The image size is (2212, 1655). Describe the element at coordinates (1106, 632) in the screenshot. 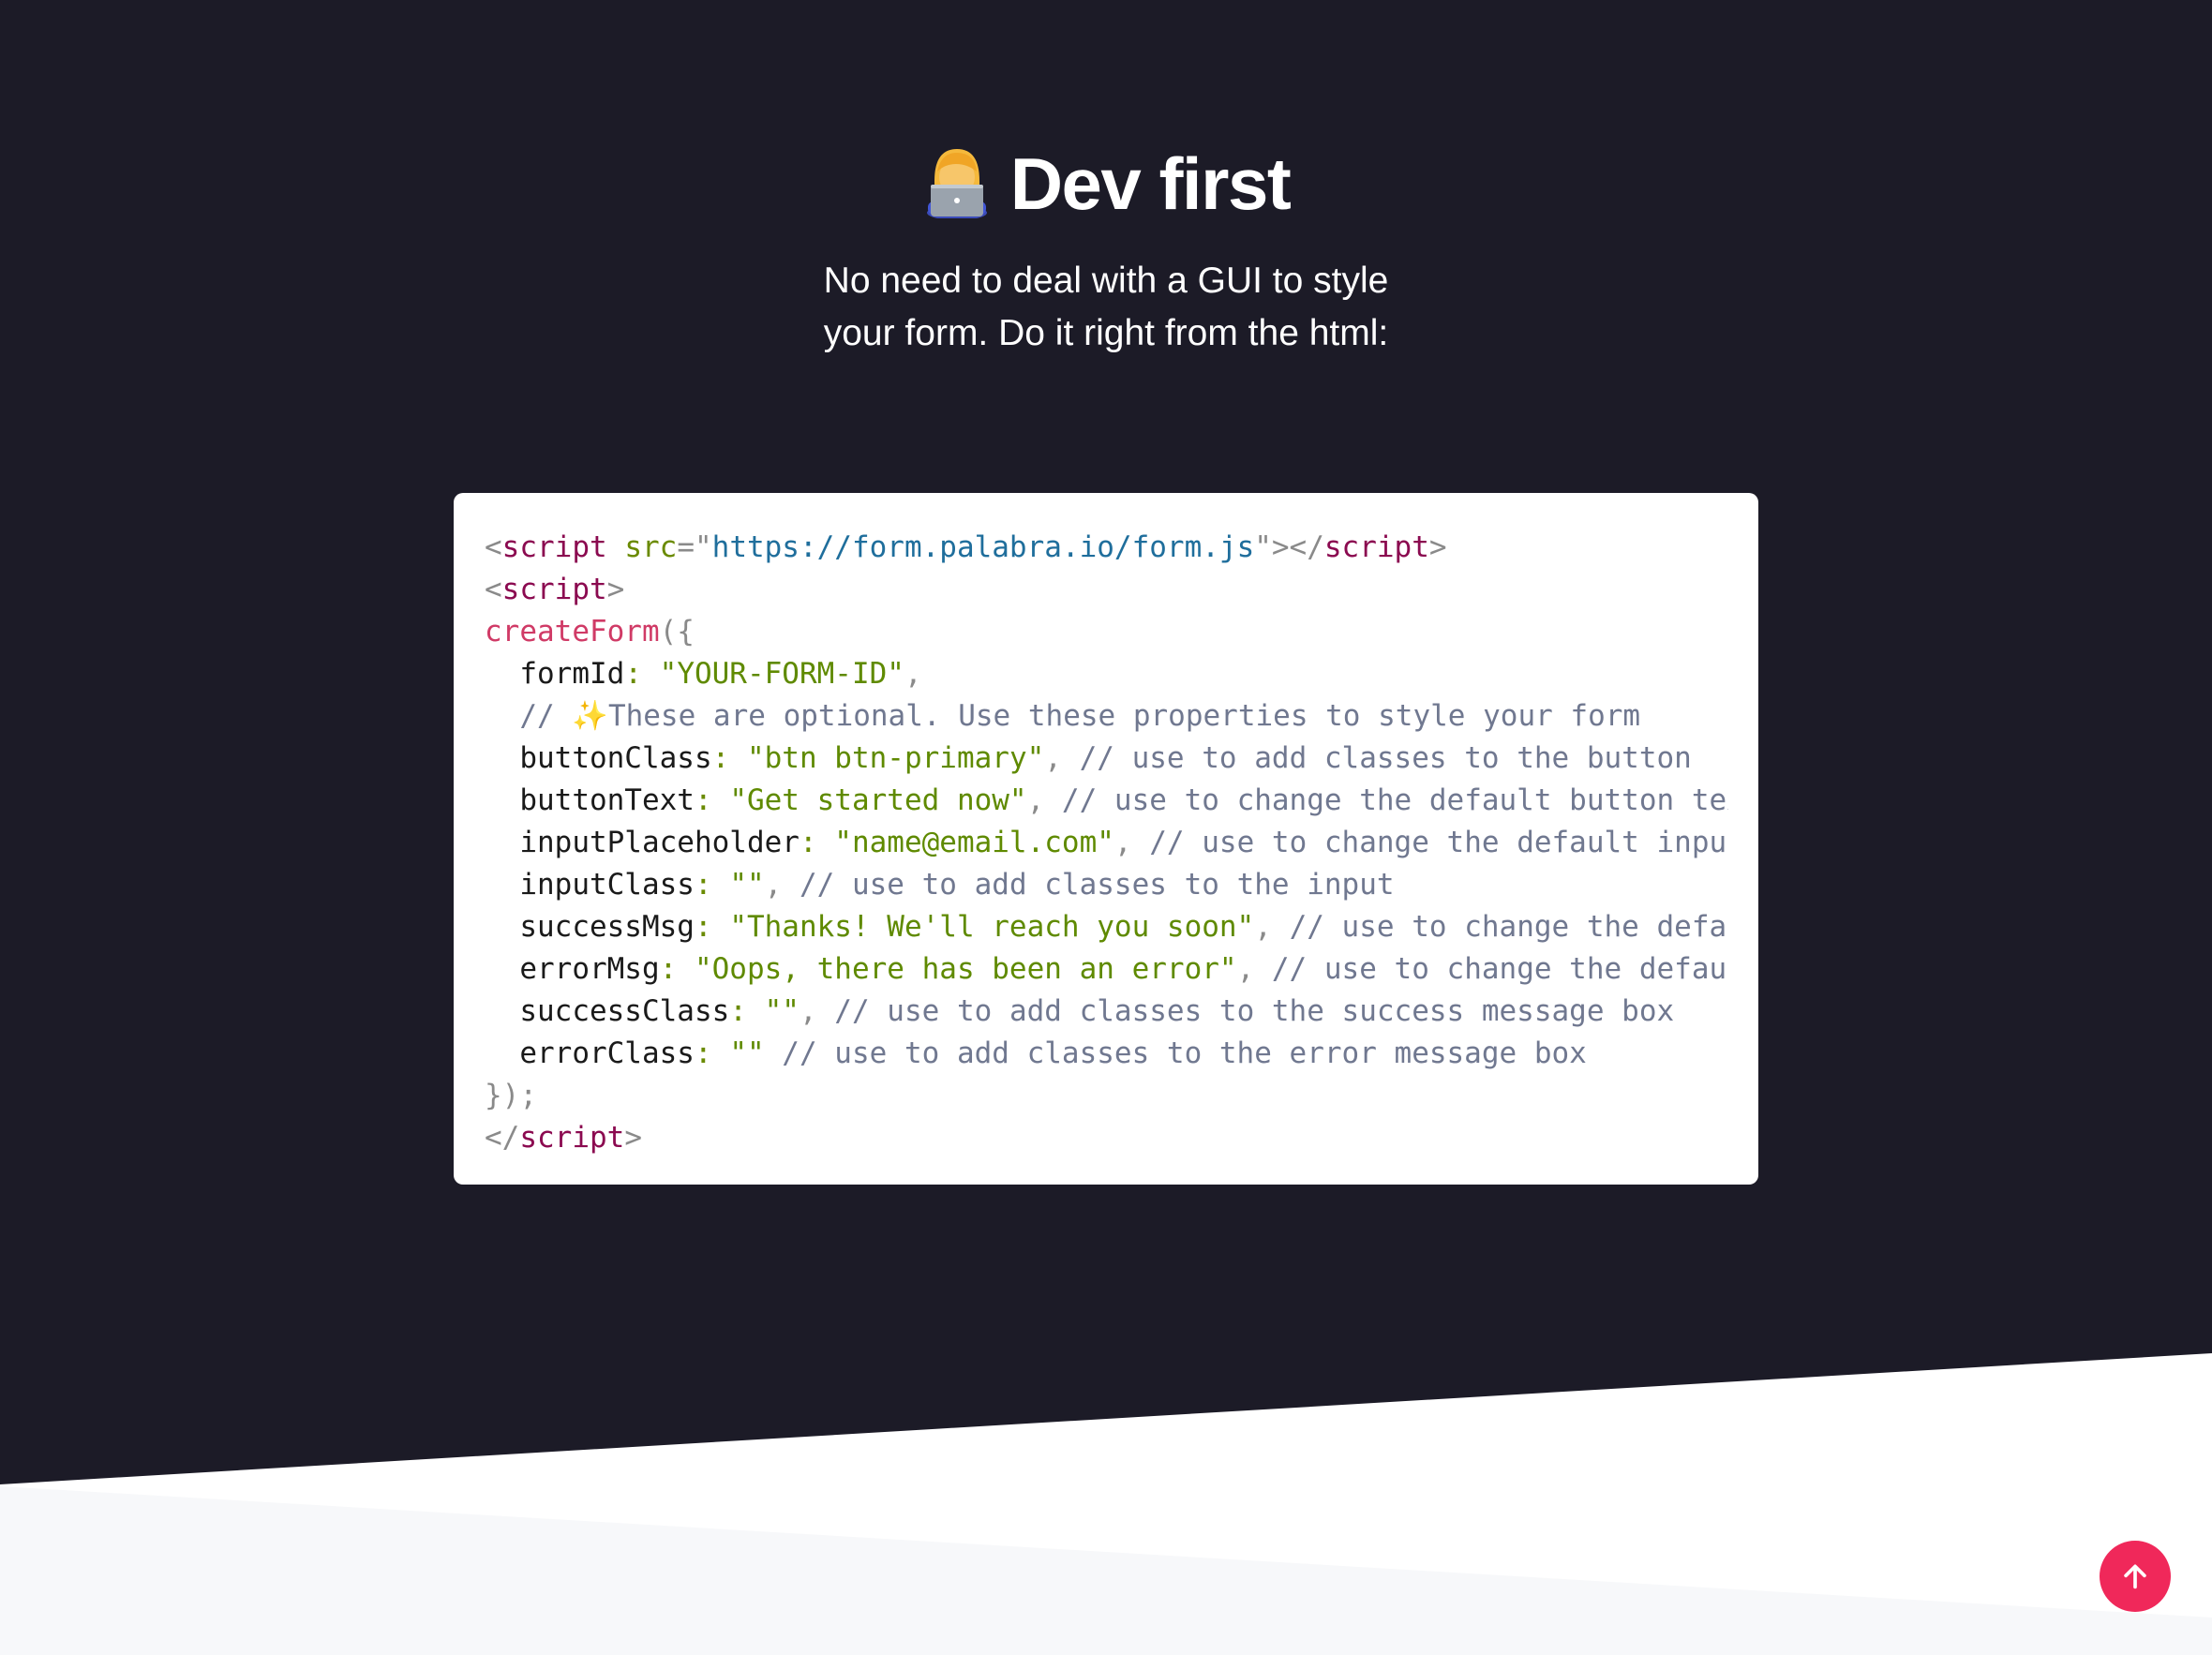

I see `code-line: createForm({` at that location.